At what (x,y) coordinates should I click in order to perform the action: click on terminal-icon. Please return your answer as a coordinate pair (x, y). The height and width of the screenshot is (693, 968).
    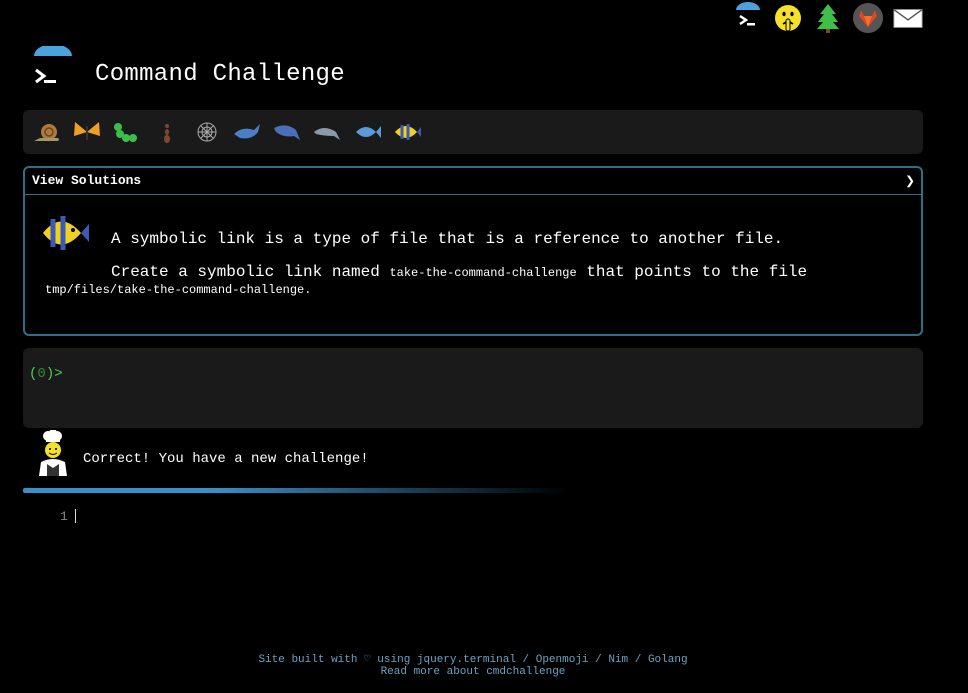
    Looking at the image, I should click on (748, 18).